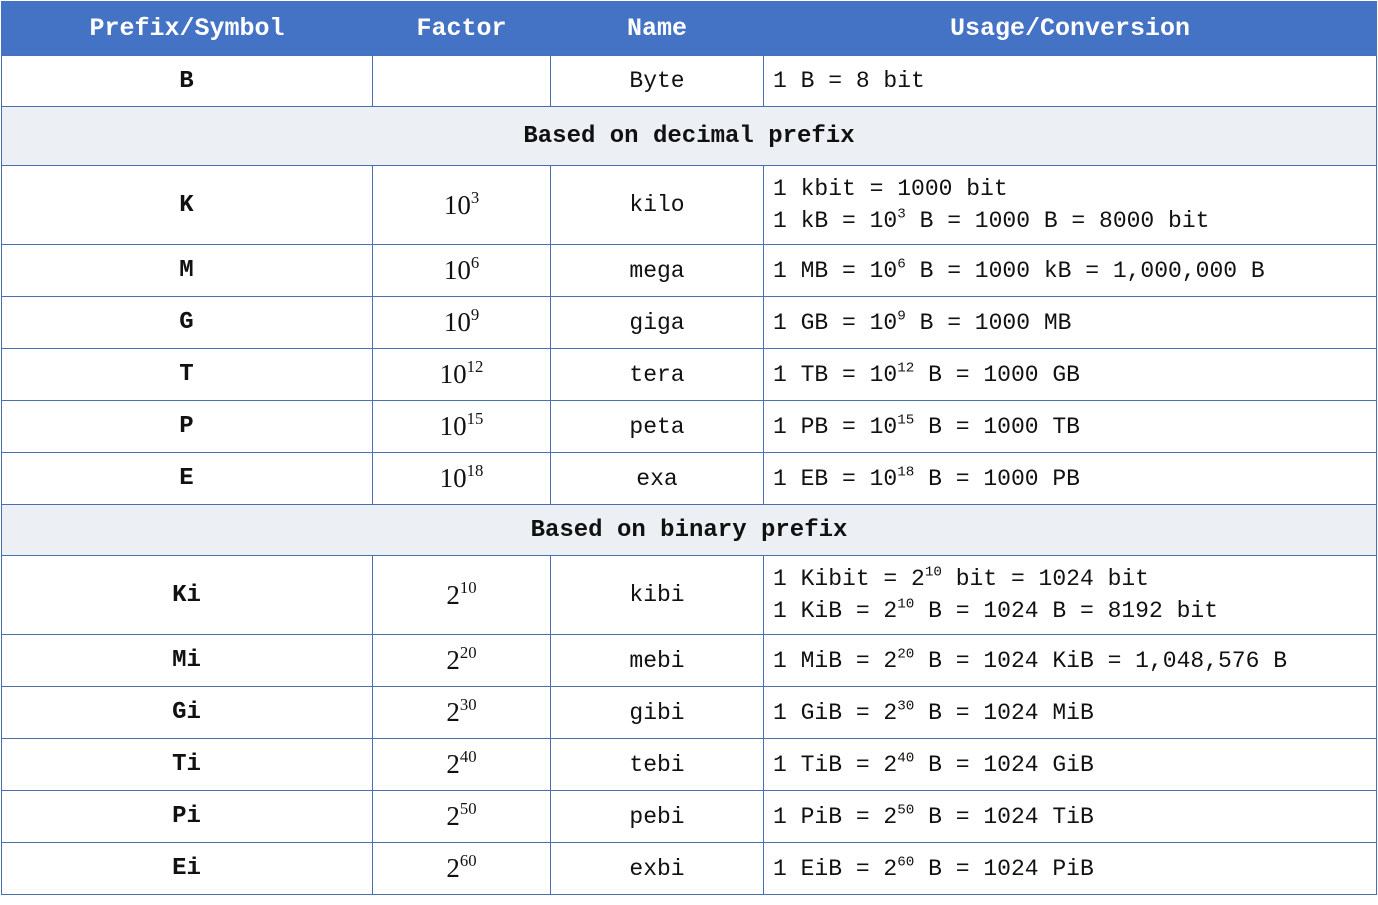 The height and width of the screenshot is (905, 1378). Describe the element at coordinates (835, 270) in the screenshot. I see `usage-text: 1 MB = 10` at that location.